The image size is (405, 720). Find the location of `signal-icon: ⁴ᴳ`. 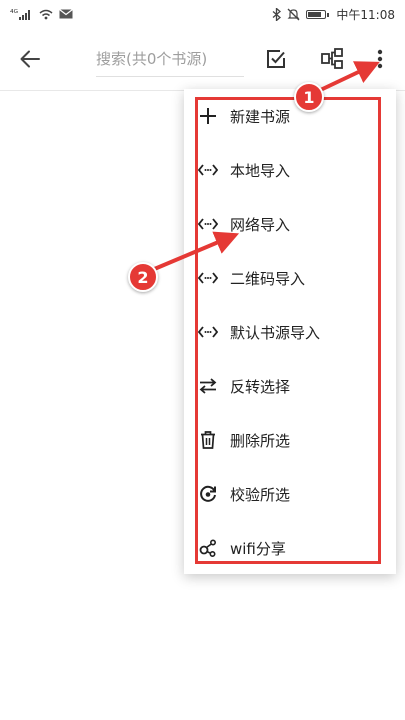

signal-icon: ⁴ᴳ is located at coordinates (21, 14).